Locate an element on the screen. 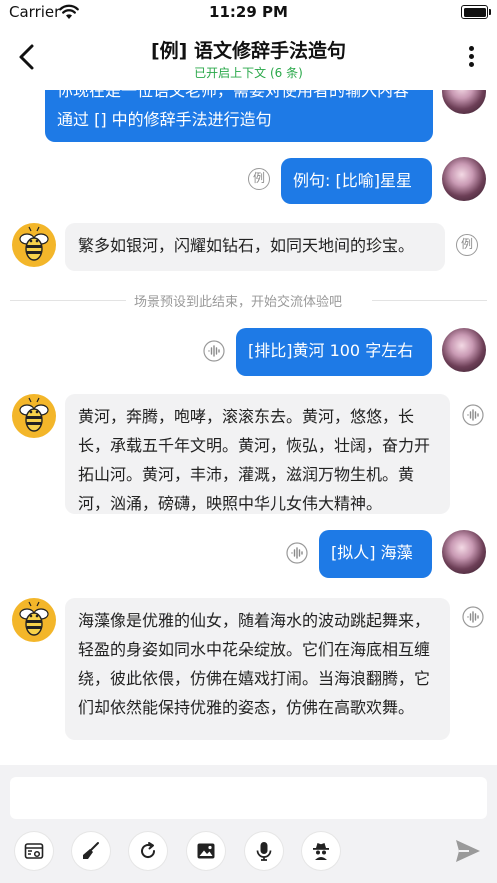 The width and height of the screenshot is (497, 883). status-bar: Carrier 11:29 PM is located at coordinates (248, 13).